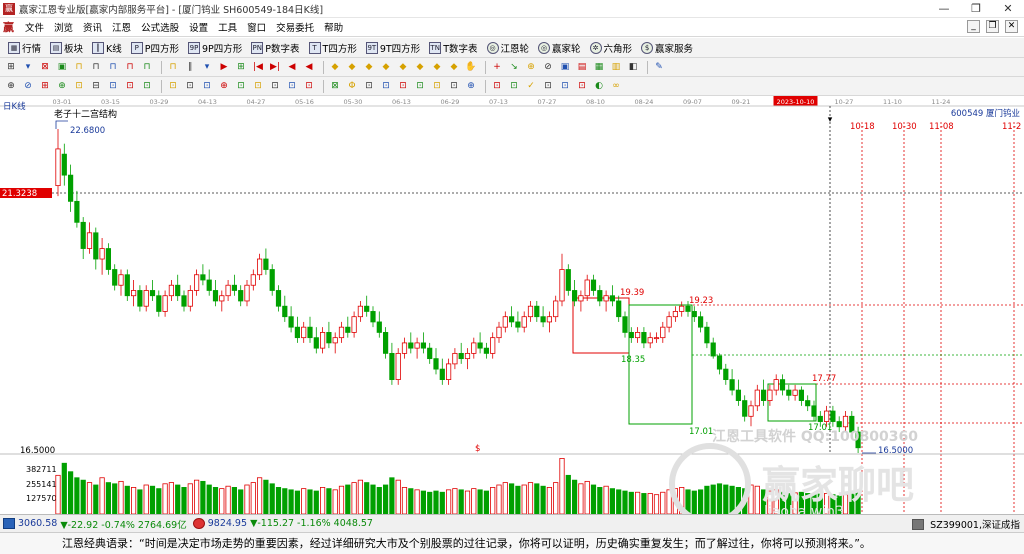 The height and width of the screenshot is (554, 1024). Describe the element at coordinates (335, 67) in the screenshot. I see `toolbar2-tool-icon-18: ◆` at that location.